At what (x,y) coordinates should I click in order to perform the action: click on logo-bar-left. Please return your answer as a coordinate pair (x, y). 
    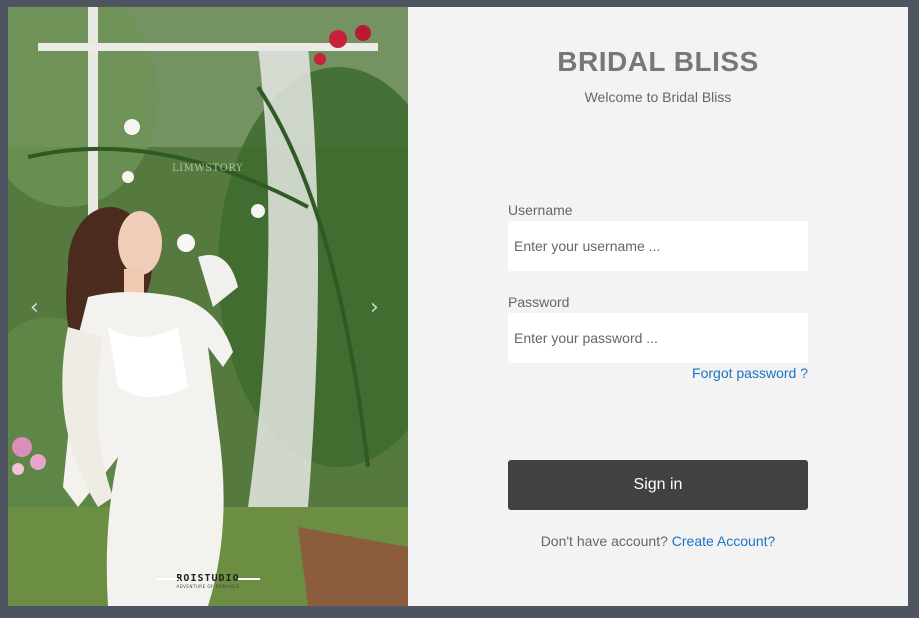
    Looking at the image, I should click on (167, 579).